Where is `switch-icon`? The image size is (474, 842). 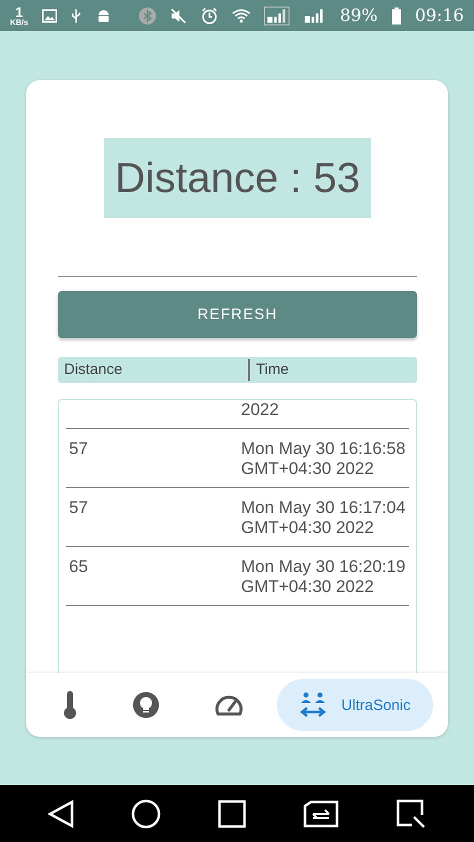 switch-icon is located at coordinates (320, 814).